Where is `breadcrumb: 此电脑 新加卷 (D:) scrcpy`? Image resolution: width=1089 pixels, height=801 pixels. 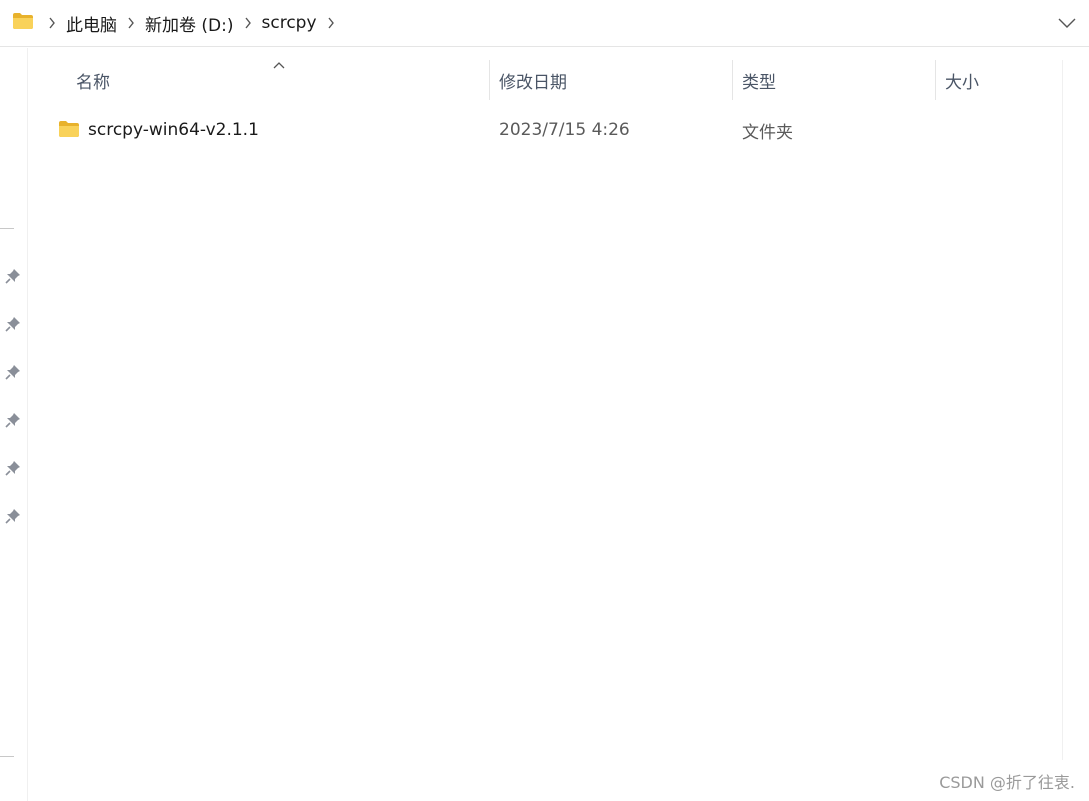 breadcrumb: 此电脑 新加卷 (D:) scrcpy is located at coordinates (191, 23).